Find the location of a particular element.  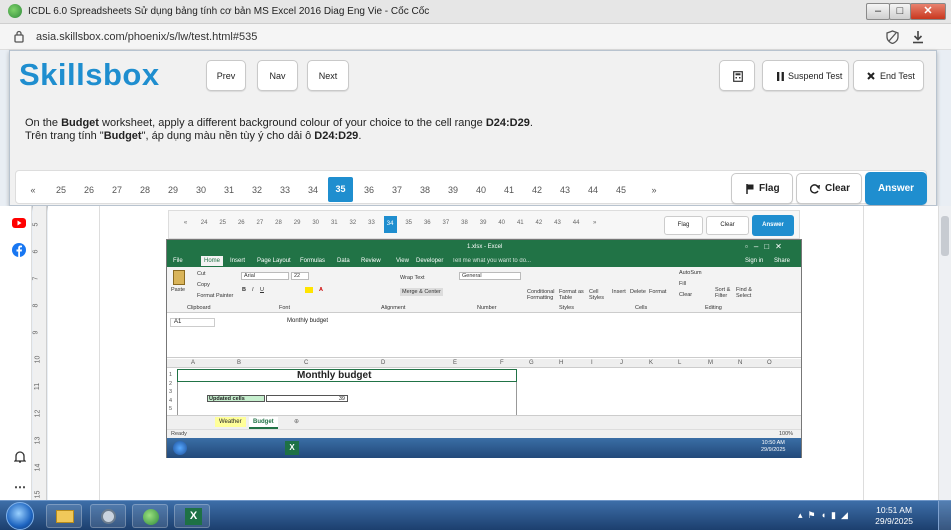

cut-button: Cut is located at coordinates (201, 274).